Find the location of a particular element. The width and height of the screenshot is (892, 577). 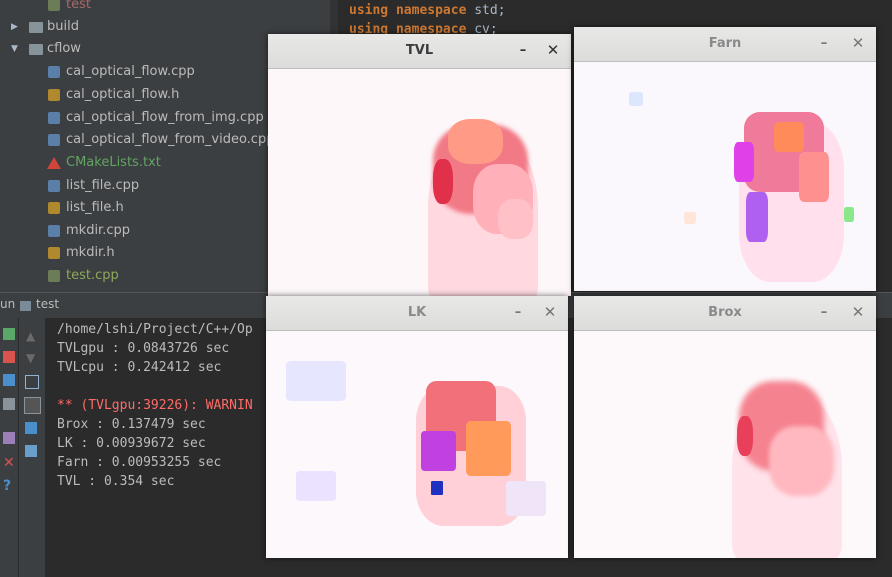

tree-item-test-top: test is located at coordinates (169, 8).